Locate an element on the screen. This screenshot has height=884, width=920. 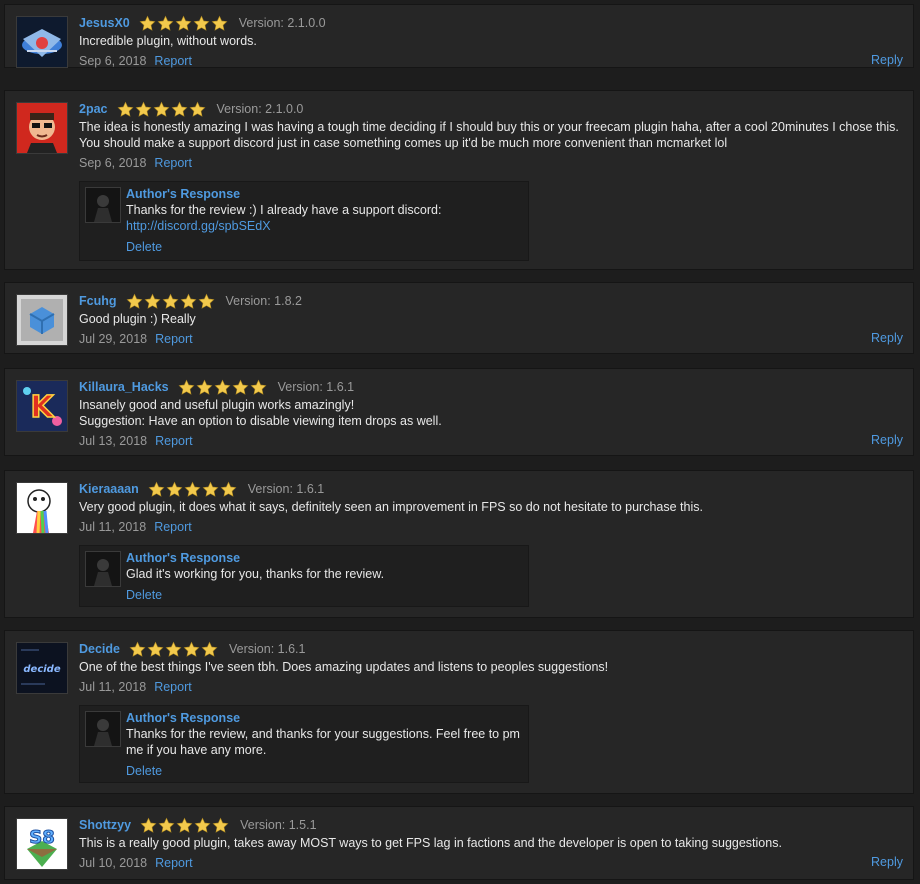
user-avatar: K is located at coordinates (42, 406).